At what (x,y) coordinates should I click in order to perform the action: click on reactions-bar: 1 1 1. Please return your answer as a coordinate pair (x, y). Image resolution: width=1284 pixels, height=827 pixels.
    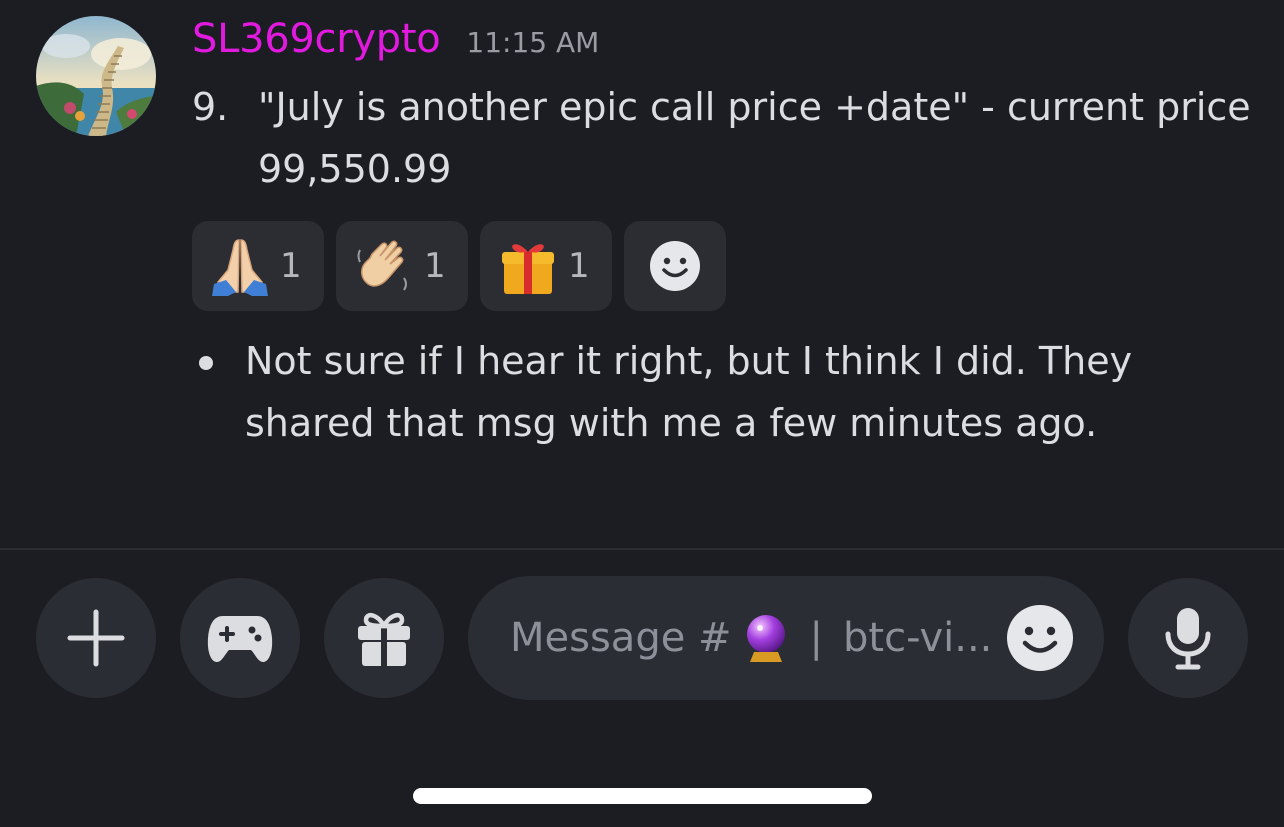
    Looking at the image, I should click on (459, 266).